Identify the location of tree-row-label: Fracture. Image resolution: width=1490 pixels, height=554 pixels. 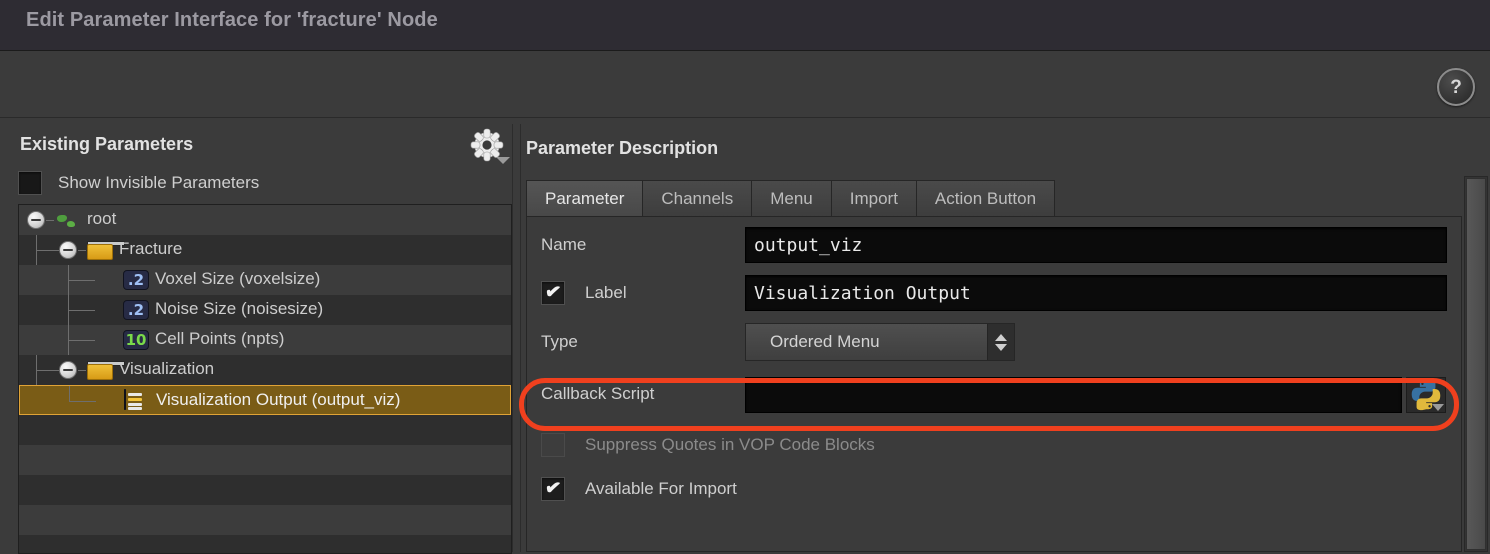
(151, 248).